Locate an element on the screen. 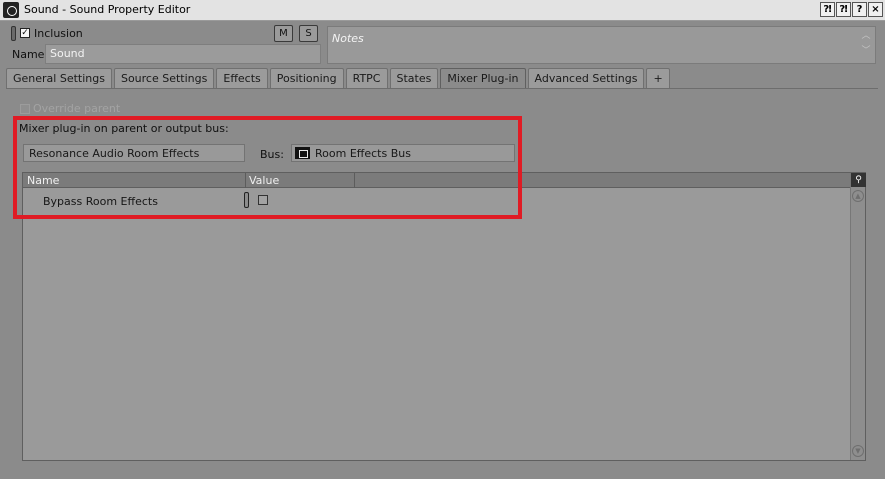 The image size is (885, 479). search-icon: ⚲ is located at coordinates (858, 180).